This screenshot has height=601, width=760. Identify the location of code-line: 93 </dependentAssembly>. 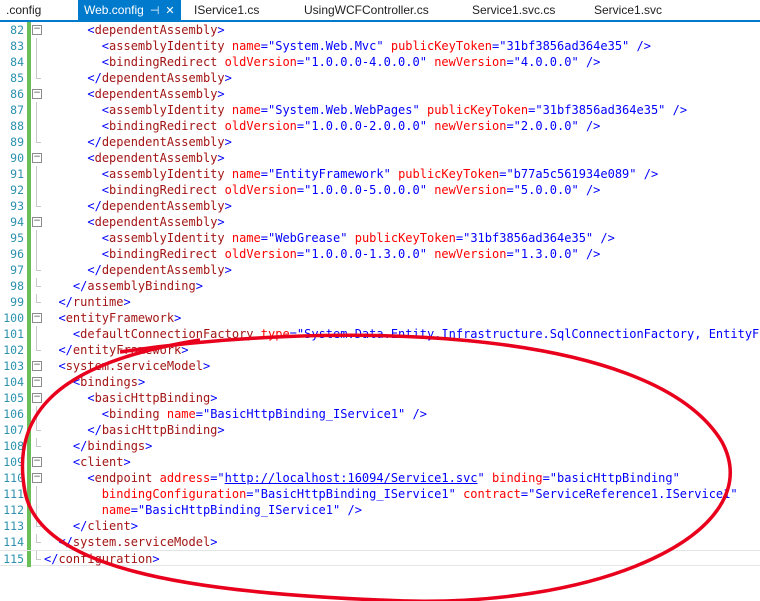
(380, 206).